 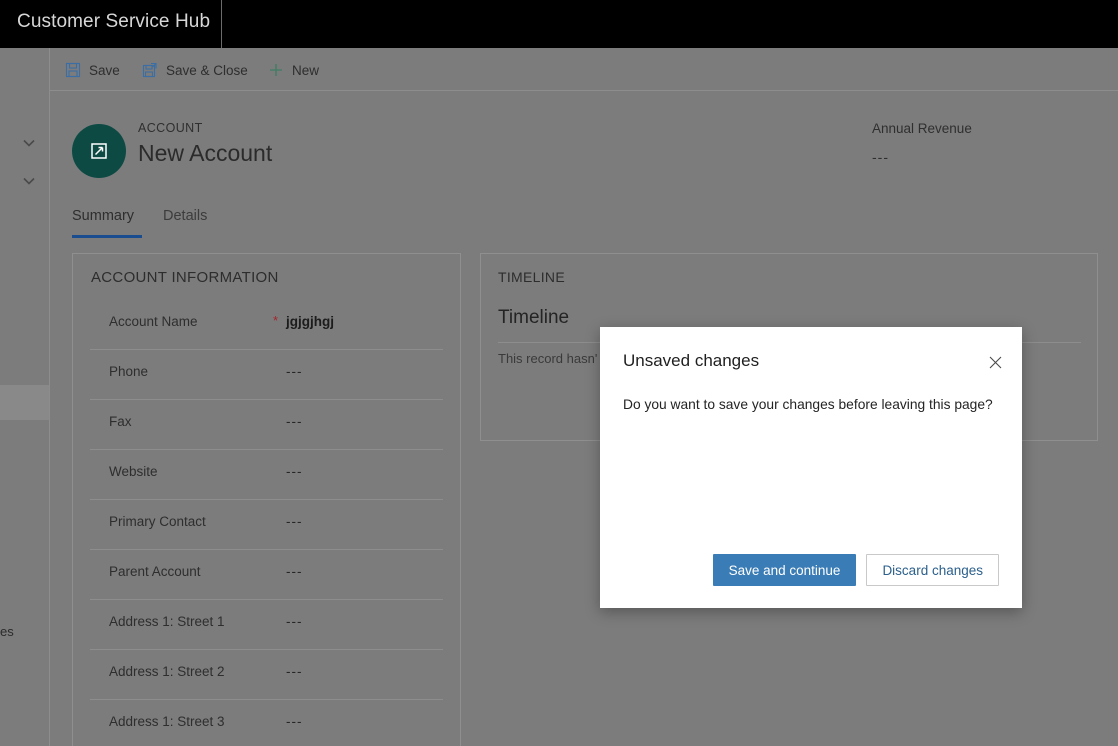 I want to click on form-tabs: Summary Details, so click(x=584, y=222).